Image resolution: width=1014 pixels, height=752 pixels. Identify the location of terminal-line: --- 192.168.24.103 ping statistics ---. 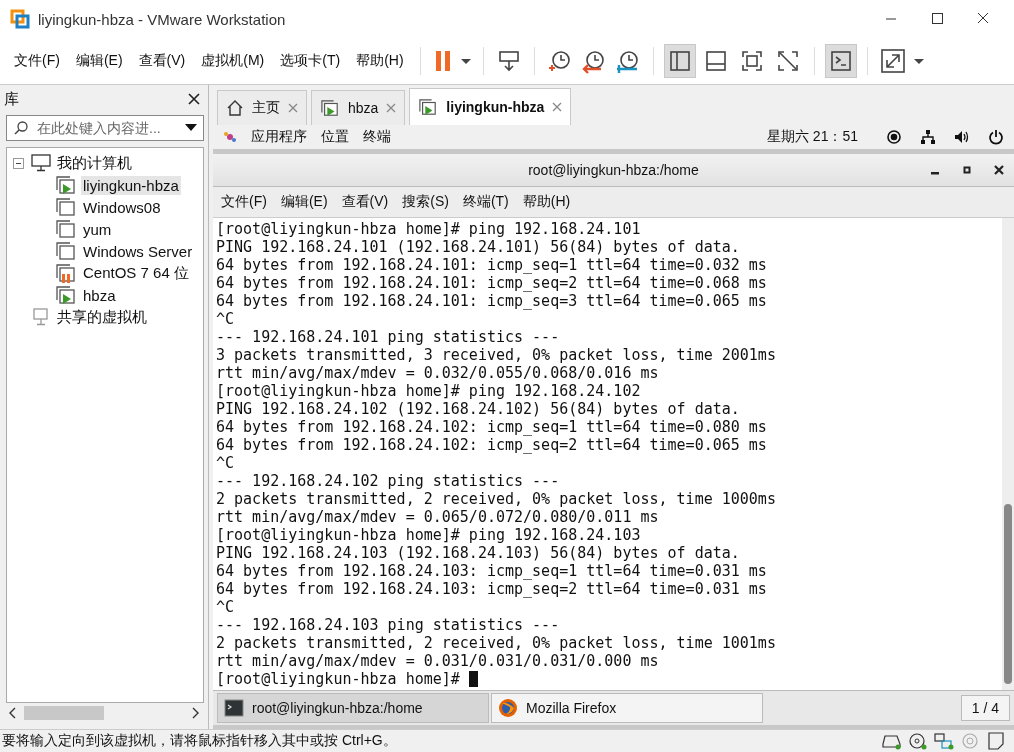
(388, 625).